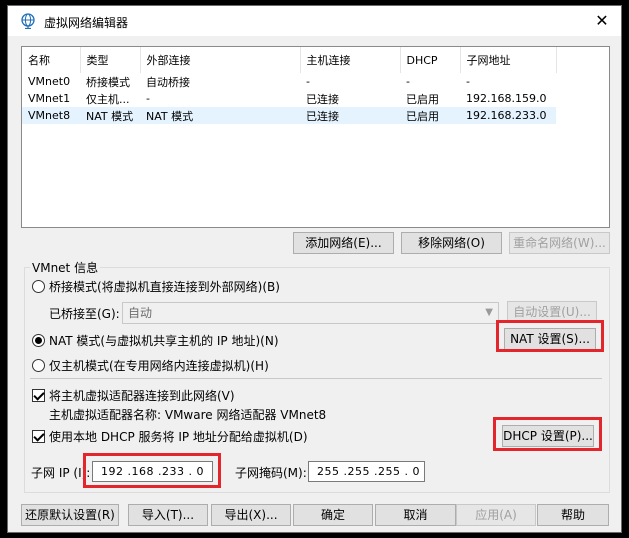 The height and width of the screenshot is (538, 629). Describe the element at coordinates (350, 60) in the screenshot. I see `column-header-host: 主机连接` at that location.